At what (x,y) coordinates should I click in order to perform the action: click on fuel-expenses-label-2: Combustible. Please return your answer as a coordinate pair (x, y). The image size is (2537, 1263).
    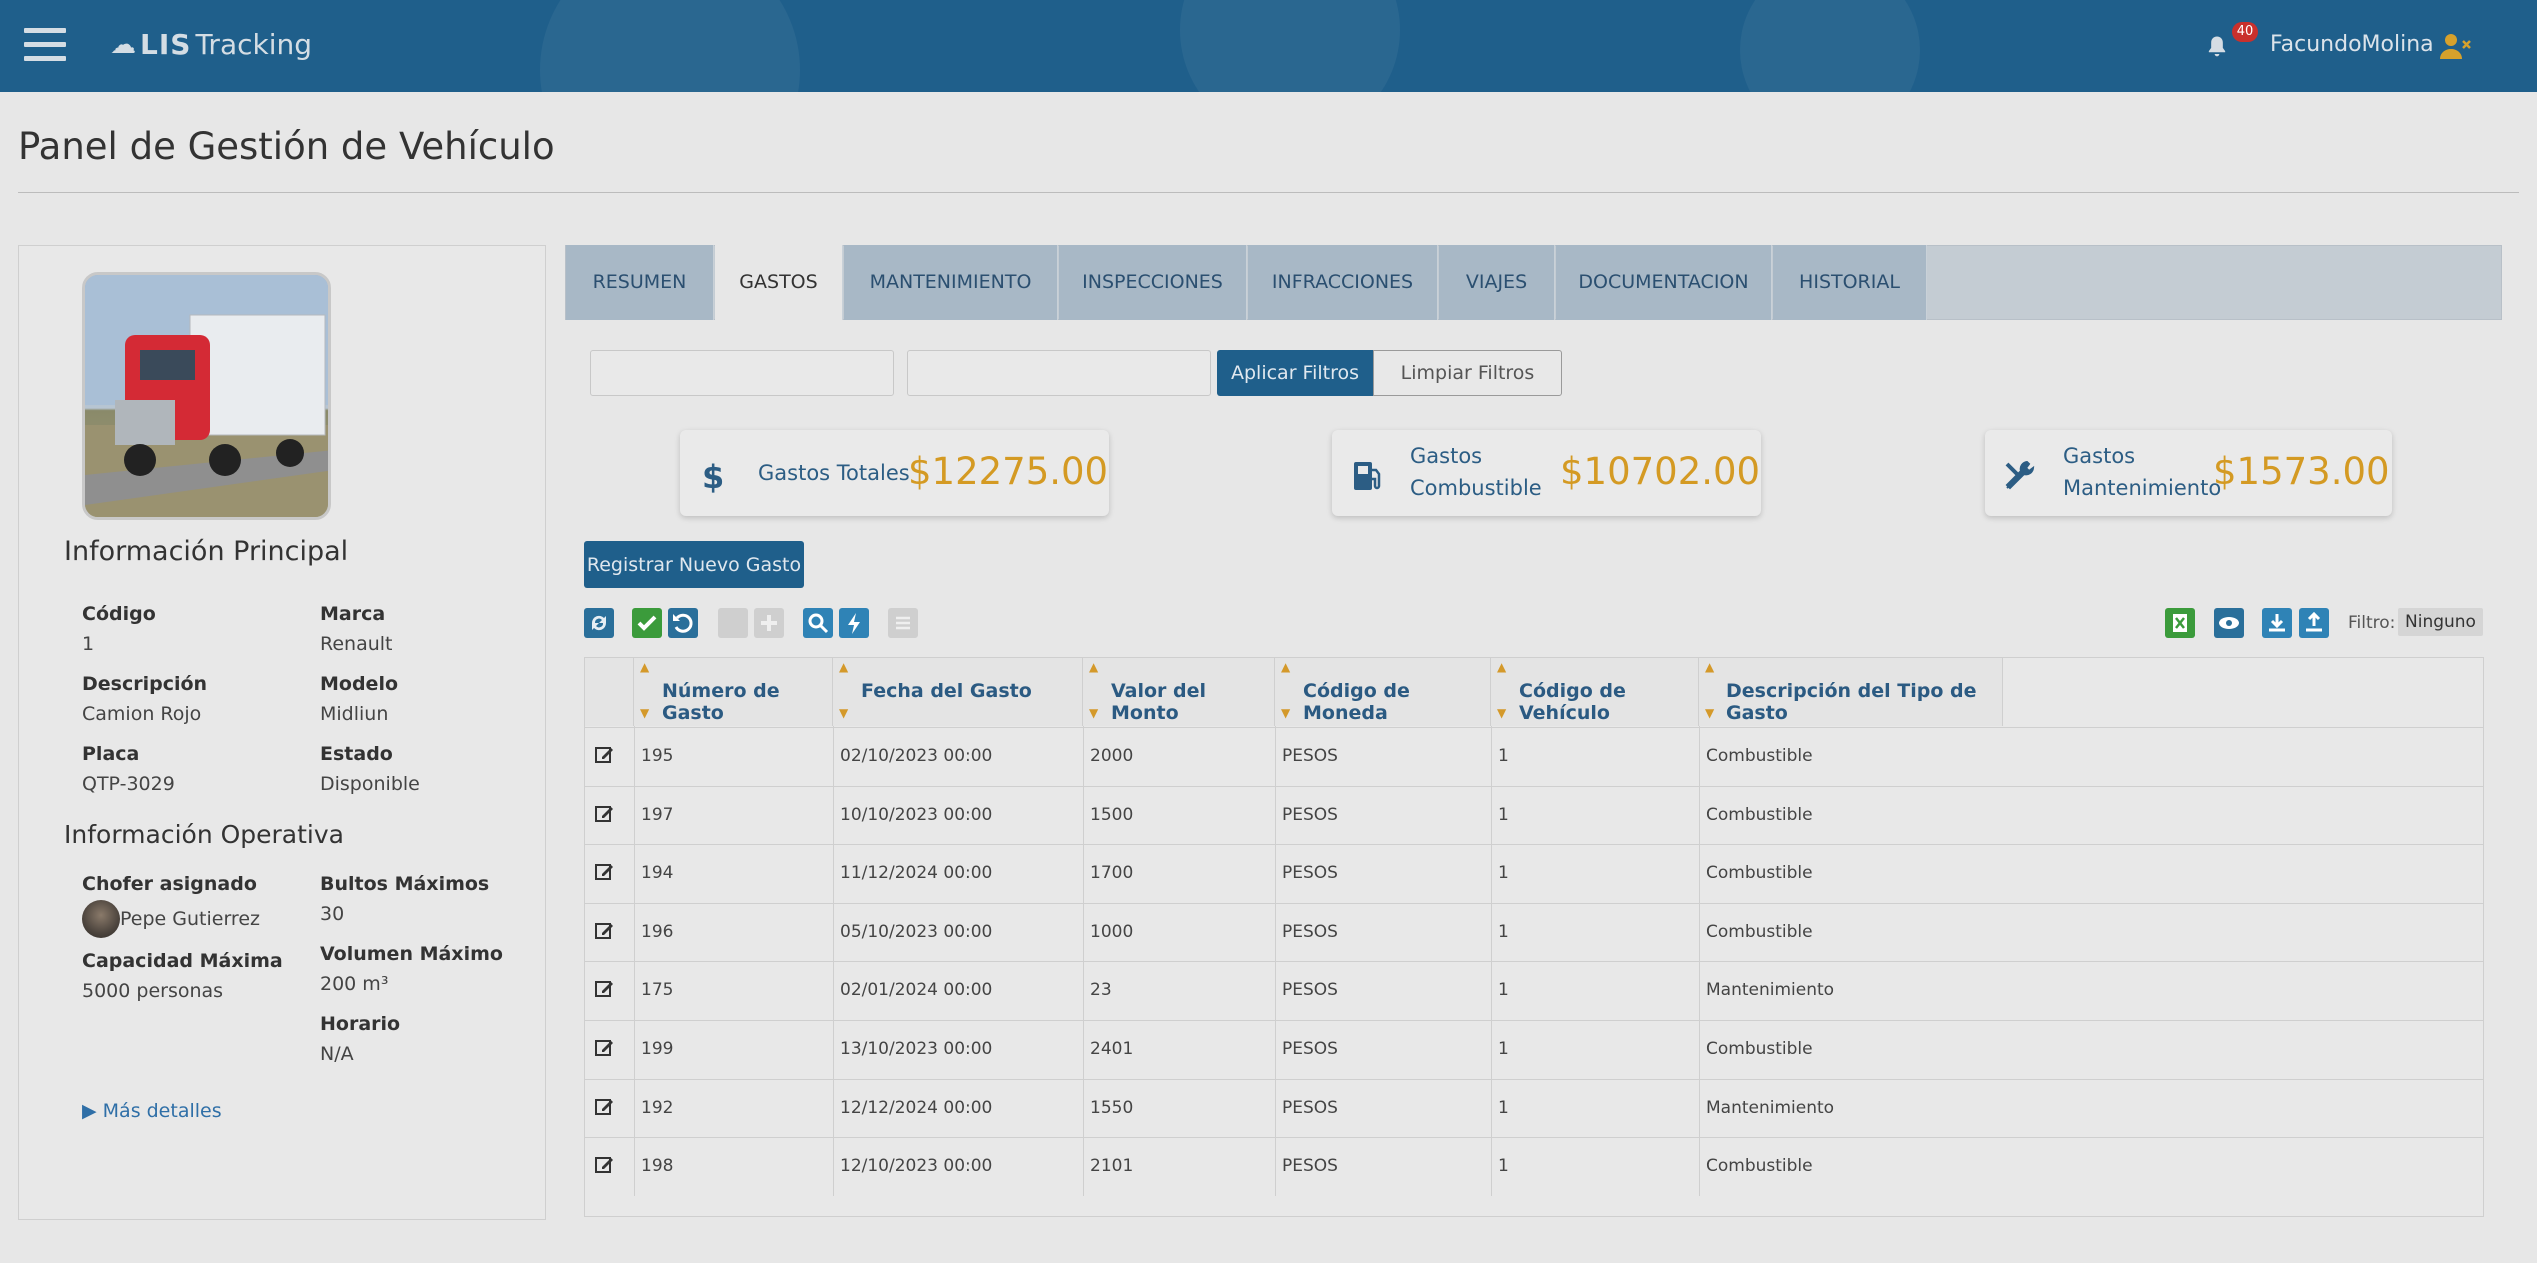
    Looking at the image, I should click on (1476, 488).